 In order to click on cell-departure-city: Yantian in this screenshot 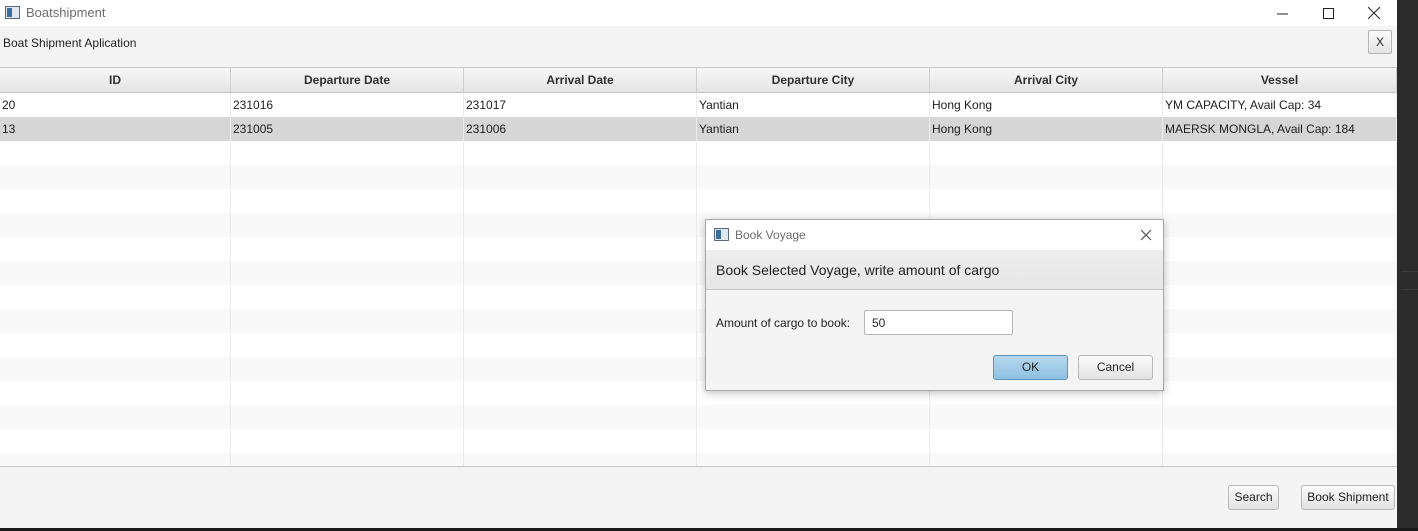, I will do `click(813, 105)`.